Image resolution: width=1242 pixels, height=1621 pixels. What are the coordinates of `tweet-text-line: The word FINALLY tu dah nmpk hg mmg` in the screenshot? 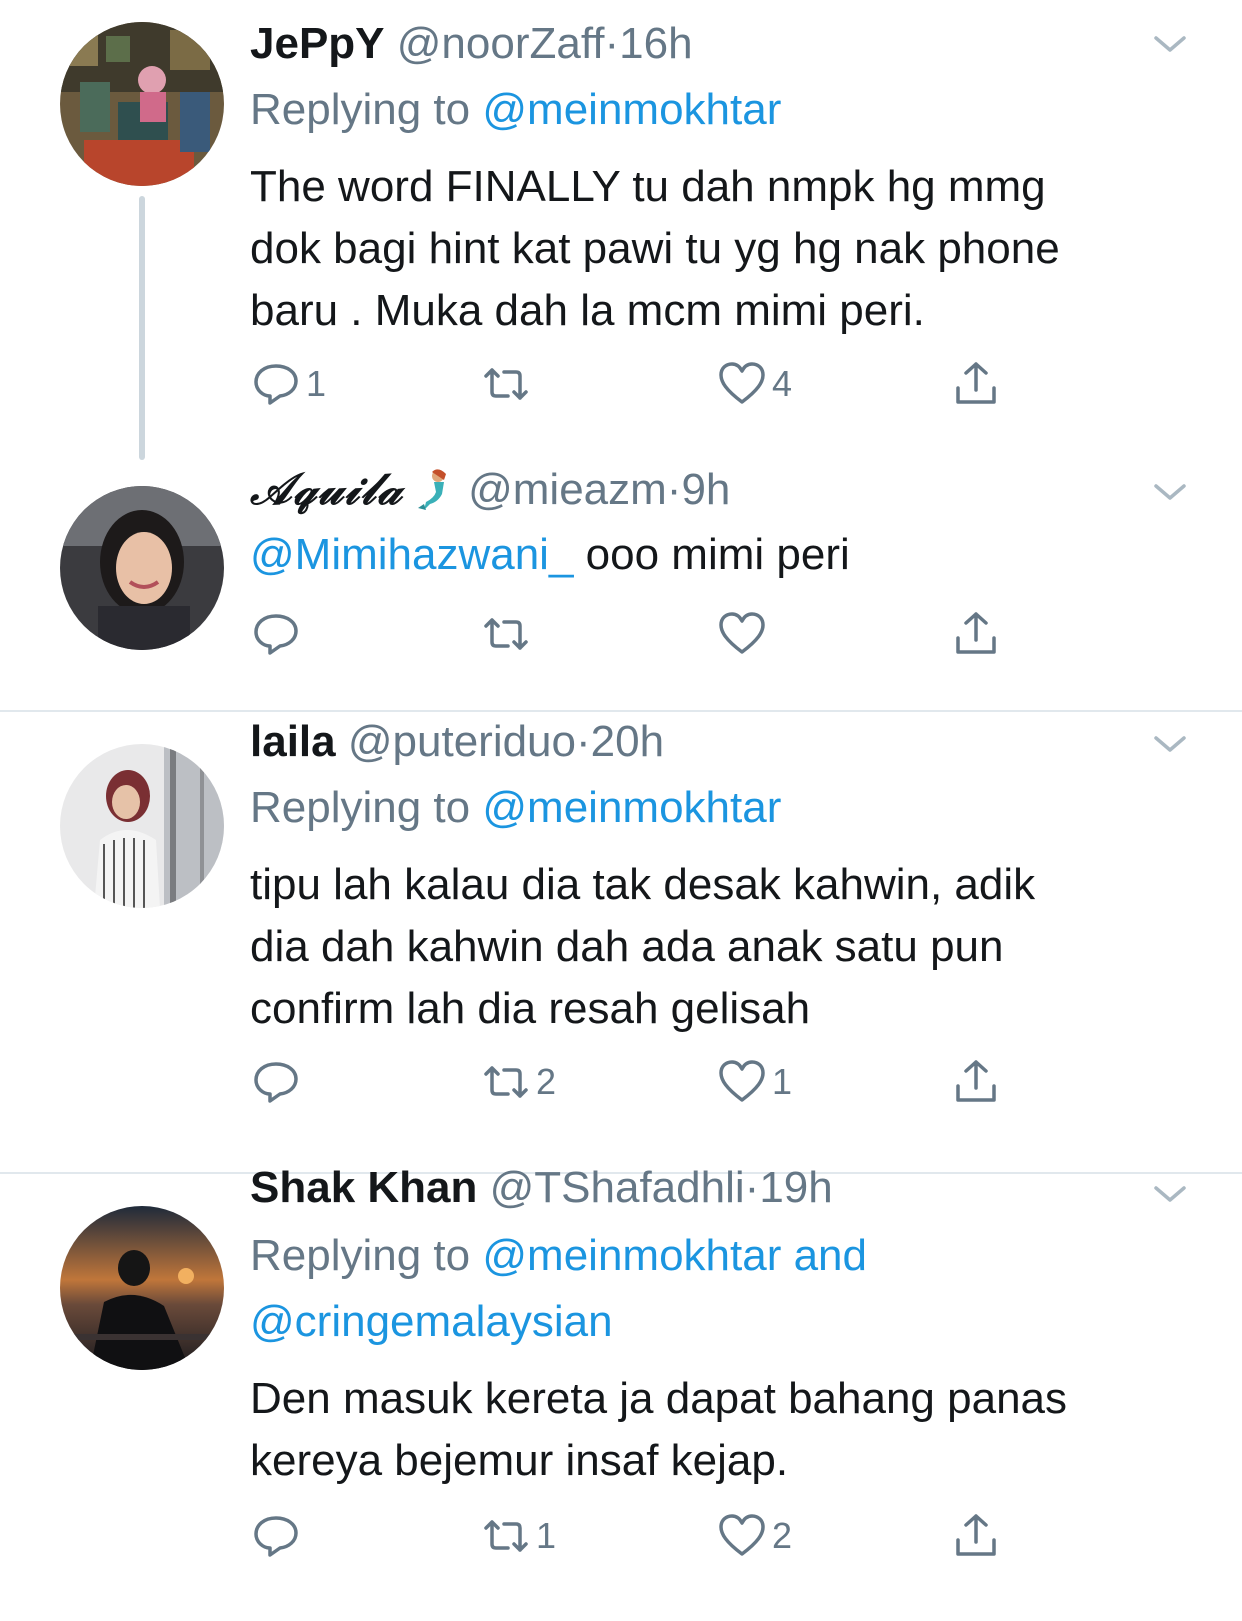 It's located at (648, 186).